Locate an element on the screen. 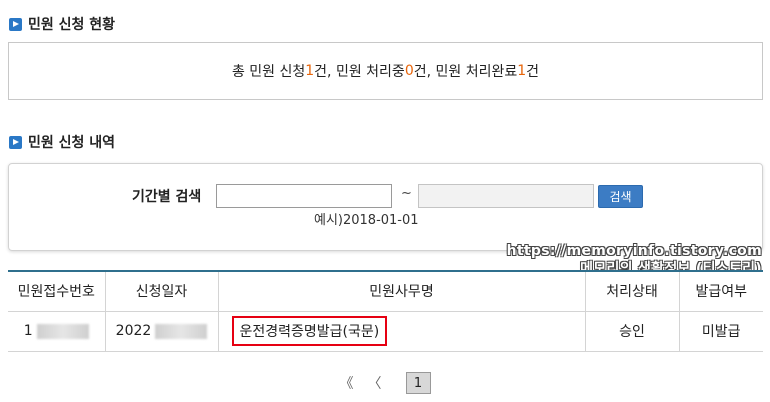 The width and height of the screenshot is (770, 402). date-from-input is located at coordinates (304, 196).